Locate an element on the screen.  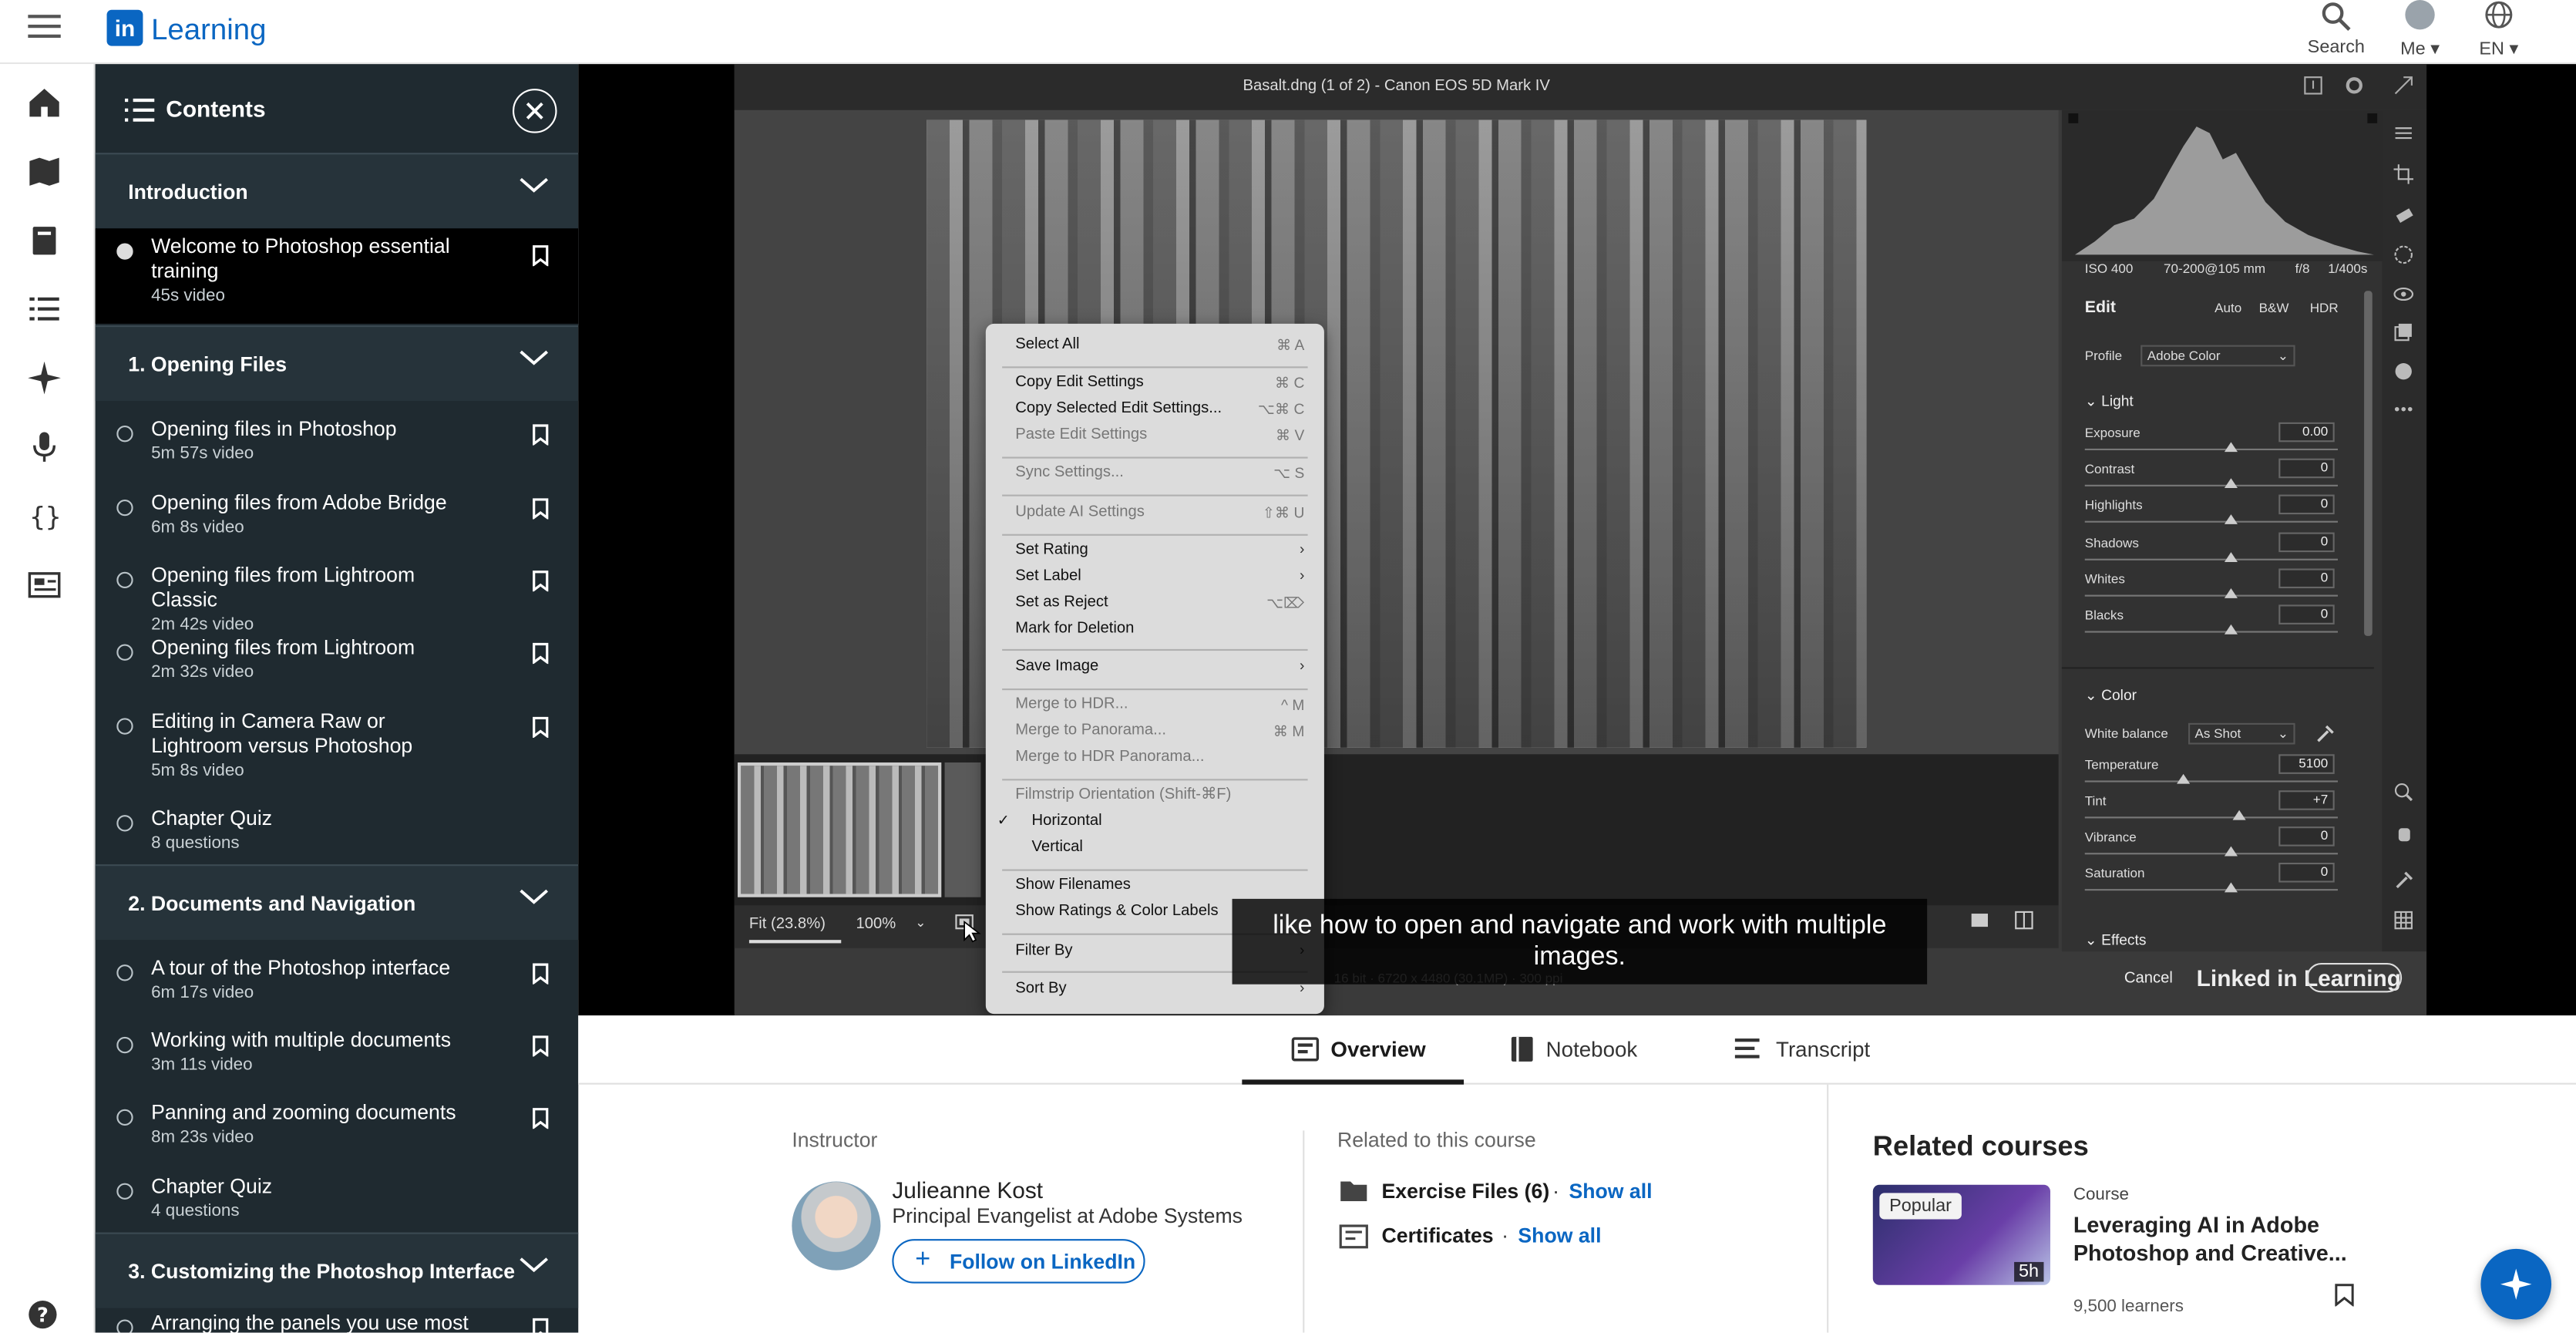
slider-value-field: +7 is located at coordinates (2306, 800).